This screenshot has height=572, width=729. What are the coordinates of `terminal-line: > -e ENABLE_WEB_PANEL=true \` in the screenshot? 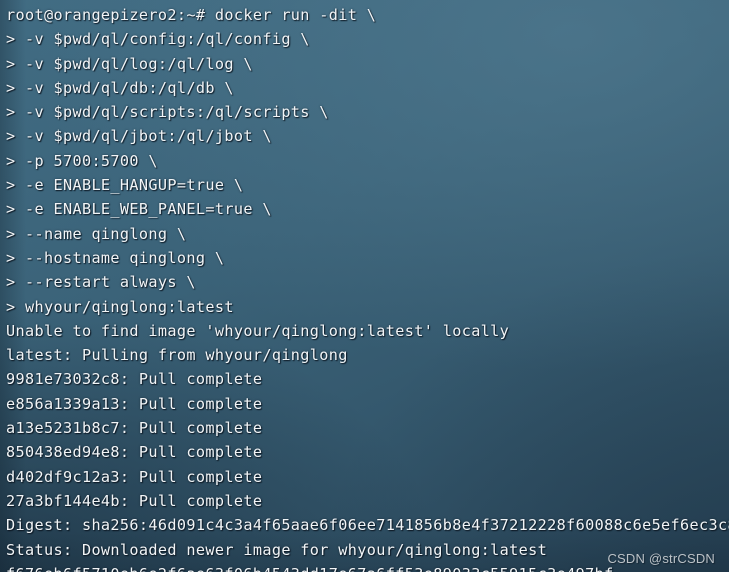 It's located at (139, 209).